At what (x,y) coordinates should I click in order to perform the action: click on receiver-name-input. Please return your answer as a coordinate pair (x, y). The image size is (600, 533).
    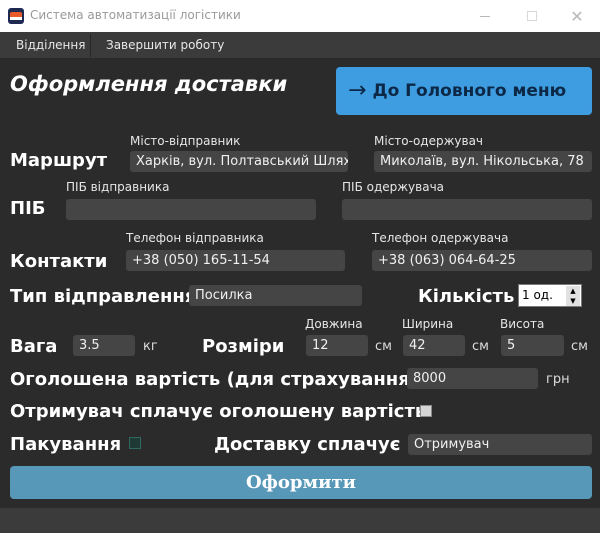
    Looking at the image, I should click on (467, 209).